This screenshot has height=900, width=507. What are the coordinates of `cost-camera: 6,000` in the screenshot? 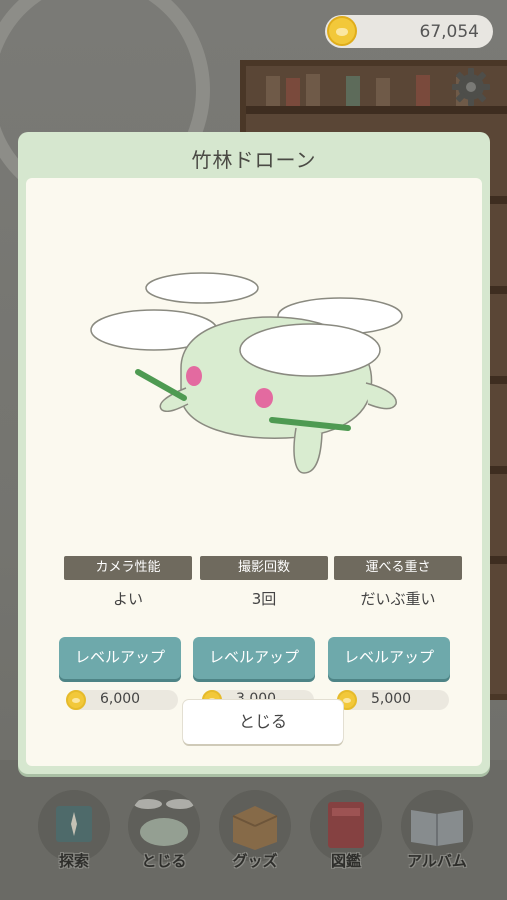 It's located at (122, 700).